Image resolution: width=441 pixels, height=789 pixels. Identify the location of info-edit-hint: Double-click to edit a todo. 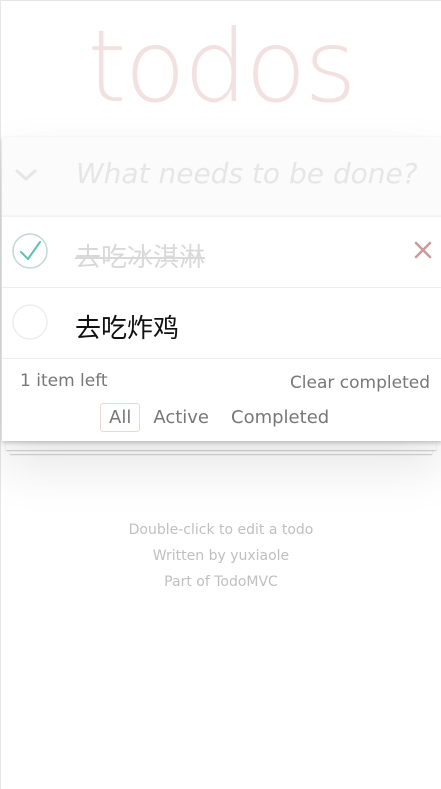
(221, 530).